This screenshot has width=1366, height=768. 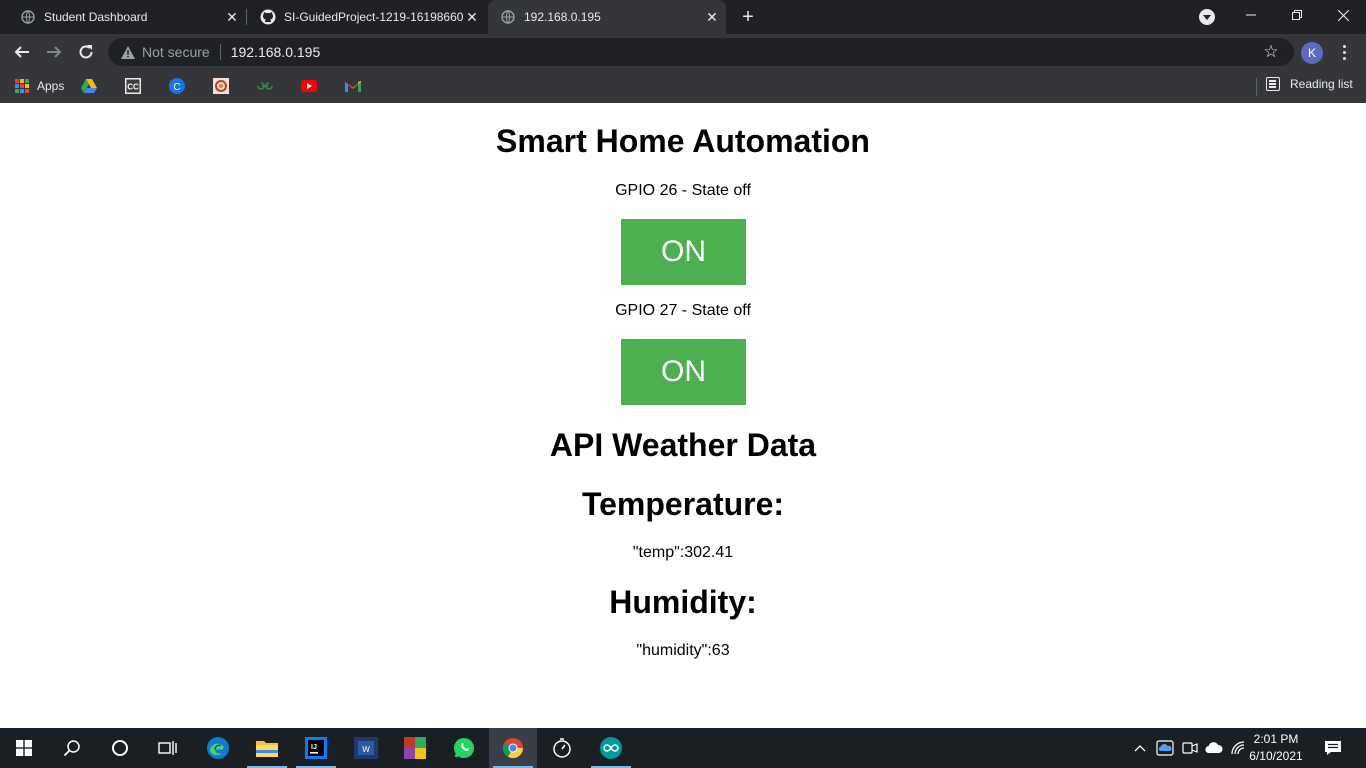 What do you see at coordinates (1276, 748) in the screenshot?
I see `system-clock: 2:01 PM 6/10/2021` at bounding box center [1276, 748].